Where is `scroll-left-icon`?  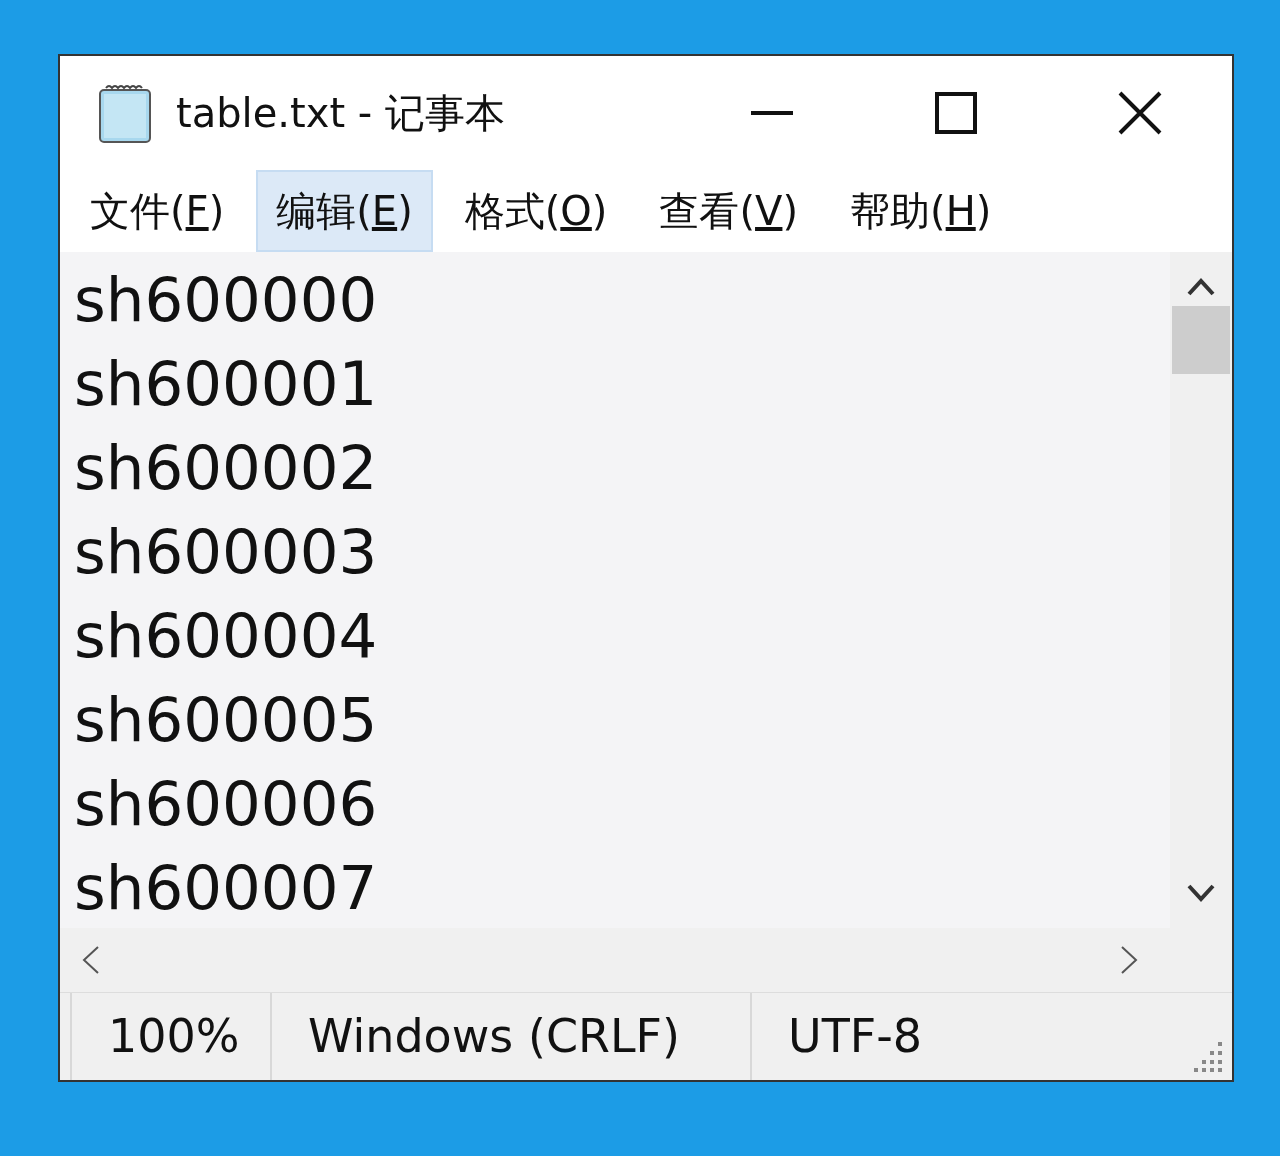
scroll-left-icon is located at coordinates (90, 960).